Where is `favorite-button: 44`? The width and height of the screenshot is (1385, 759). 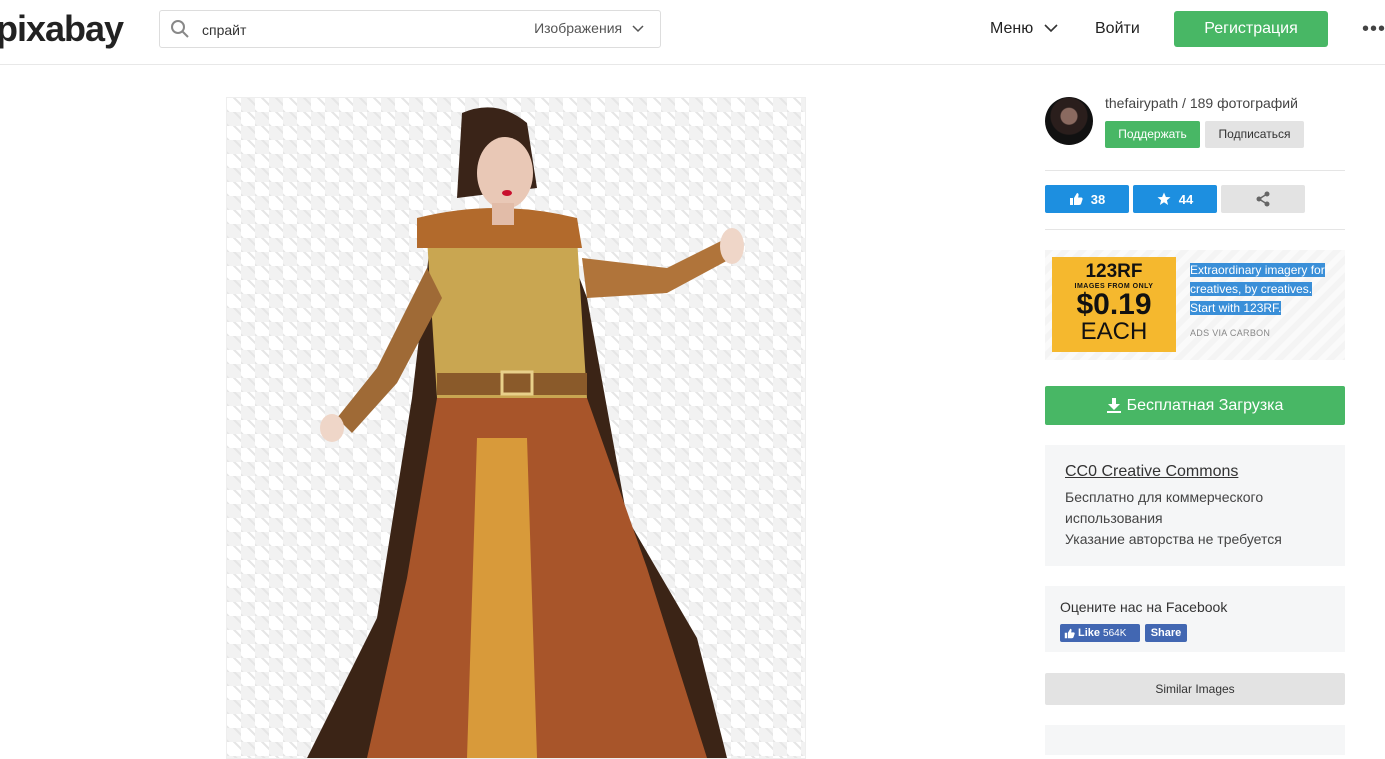 favorite-button: 44 is located at coordinates (1175, 199).